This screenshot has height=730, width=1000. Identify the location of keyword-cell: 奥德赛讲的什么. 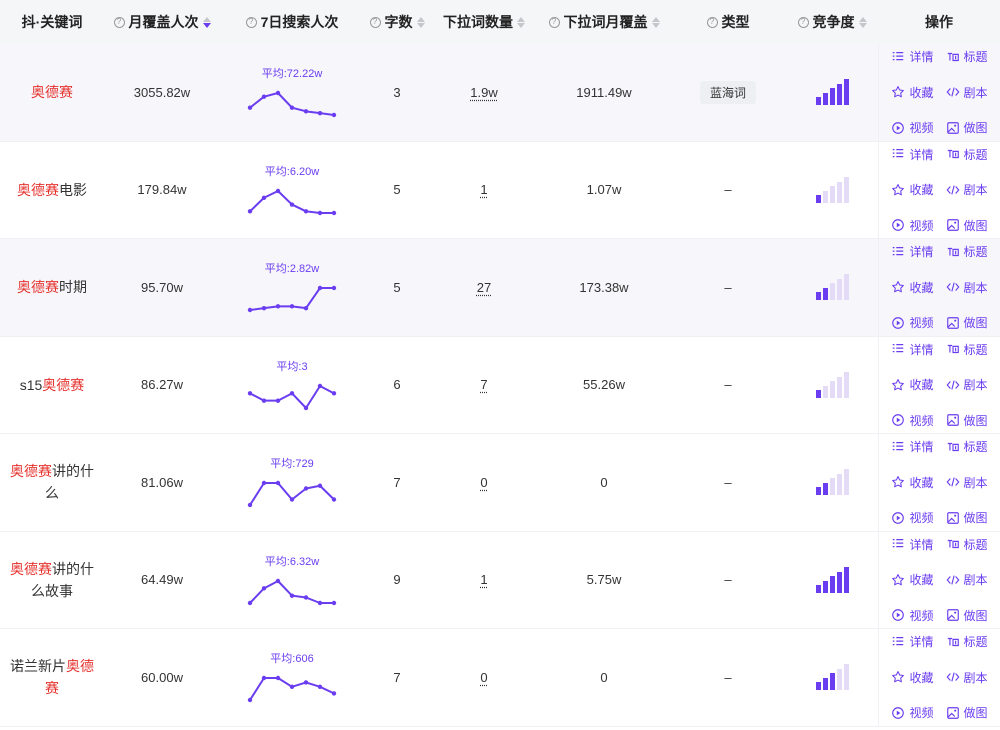
(52, 482).